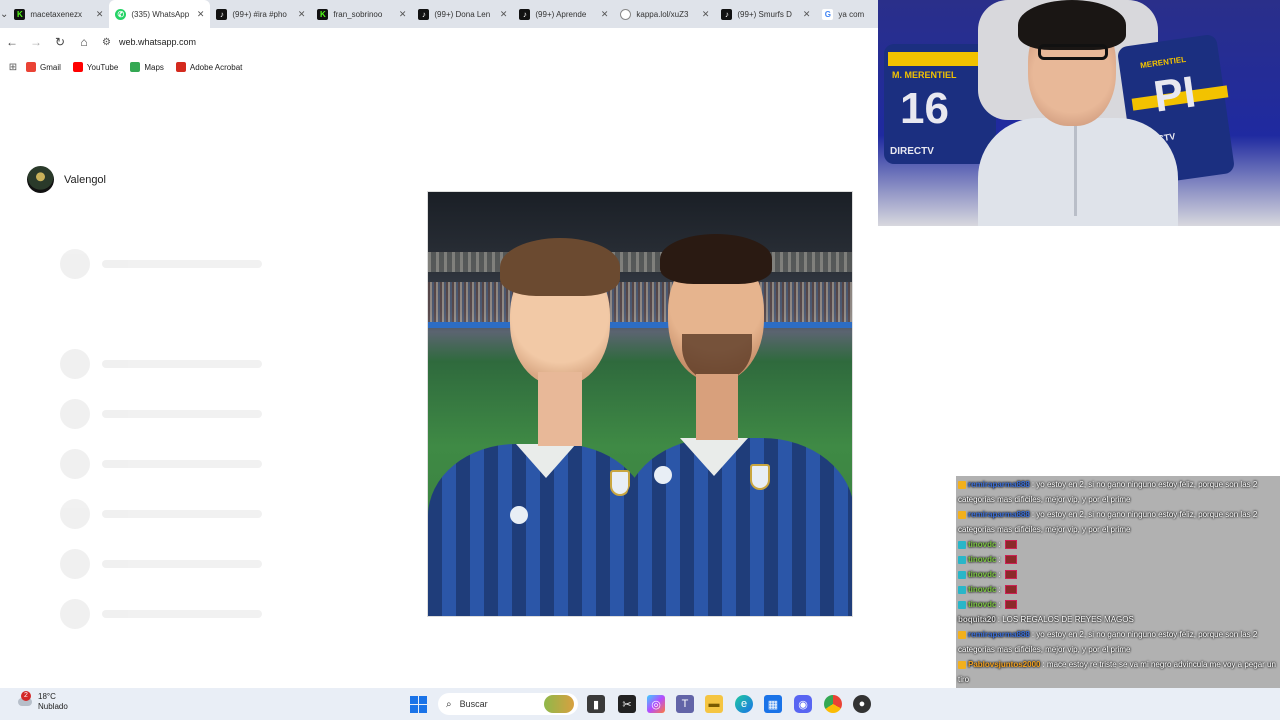 The image size is (1280, 720). Describe the element at coordinates (154, 67) in the screenshot. I see `bookmark-label: Maps` at that location.